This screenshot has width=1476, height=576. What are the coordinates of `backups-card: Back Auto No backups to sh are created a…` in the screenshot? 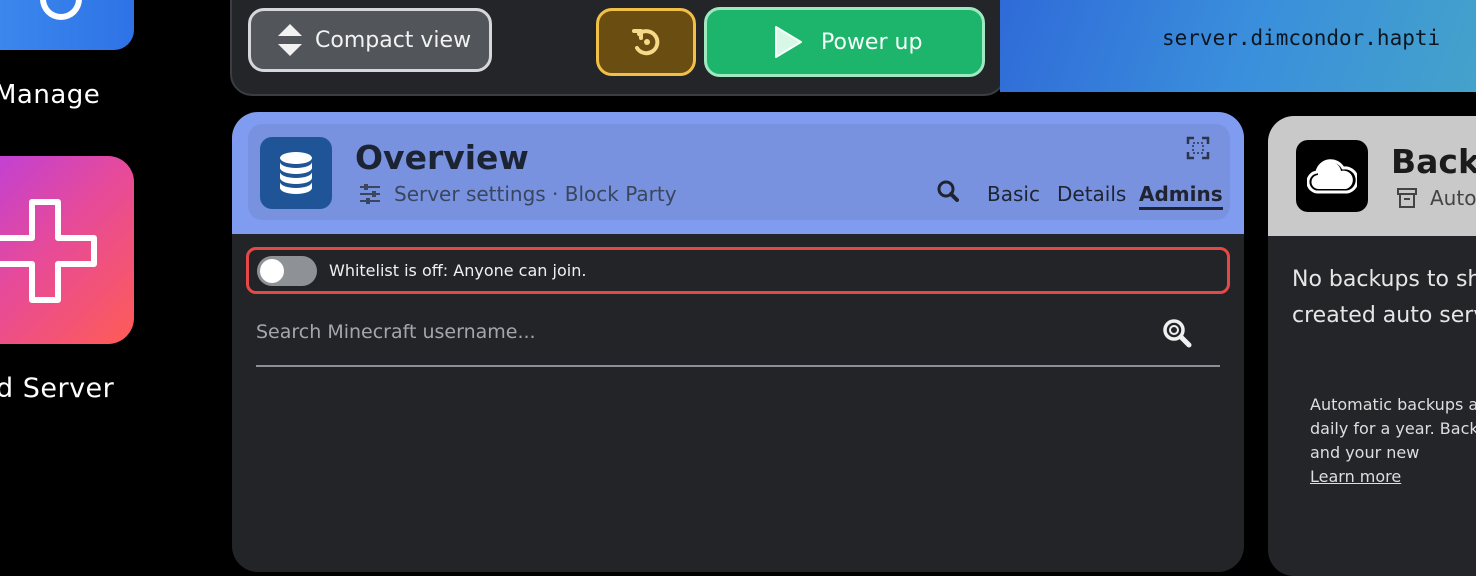 It's located at (1372, 346).